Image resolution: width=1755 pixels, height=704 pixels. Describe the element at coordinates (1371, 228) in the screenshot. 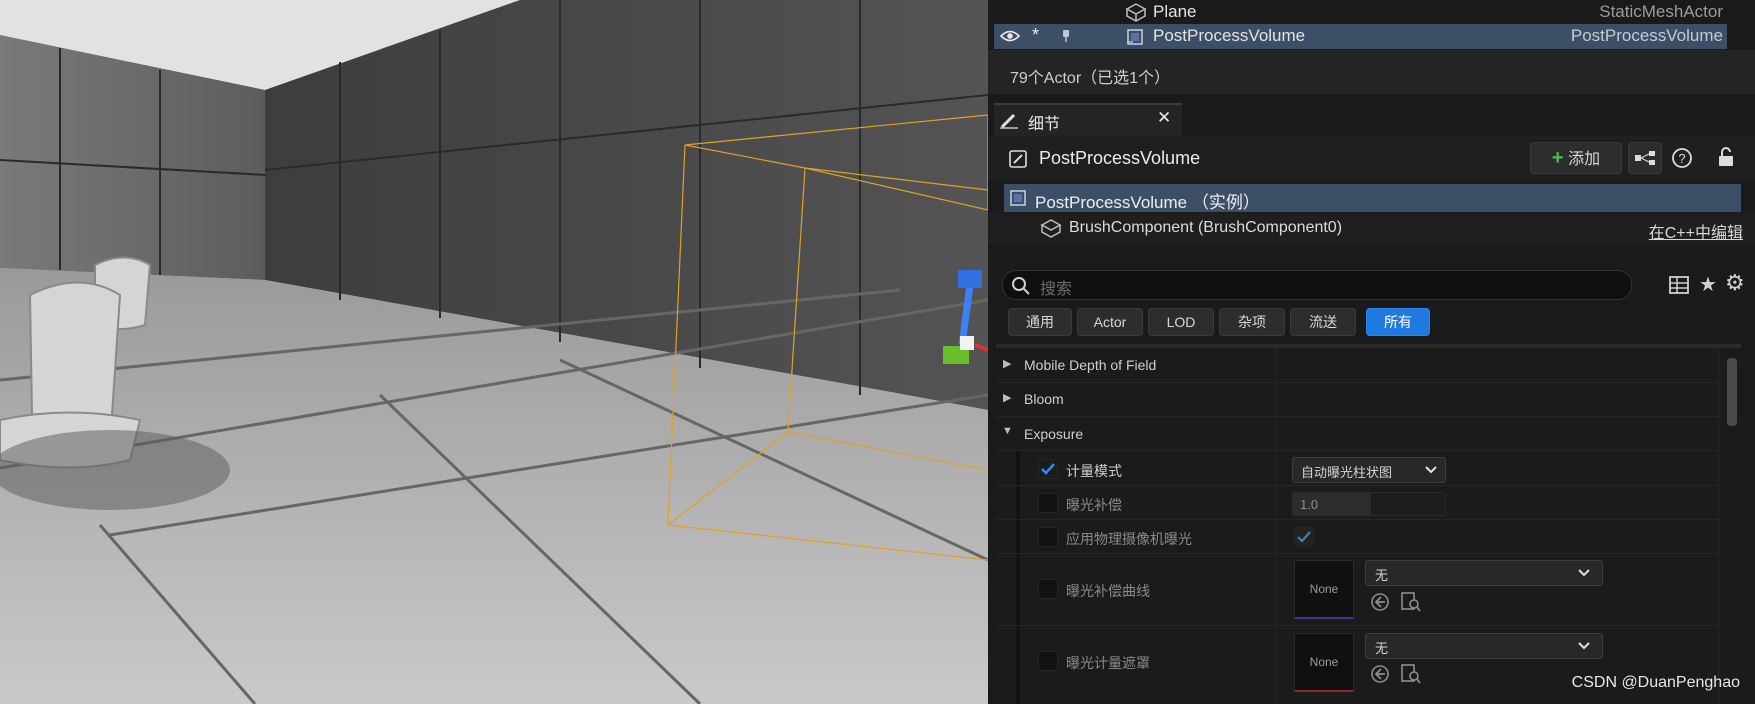

I see `component-row-brush: BrushComponent (BrushComponent0) 在C++中编辑` at that location.